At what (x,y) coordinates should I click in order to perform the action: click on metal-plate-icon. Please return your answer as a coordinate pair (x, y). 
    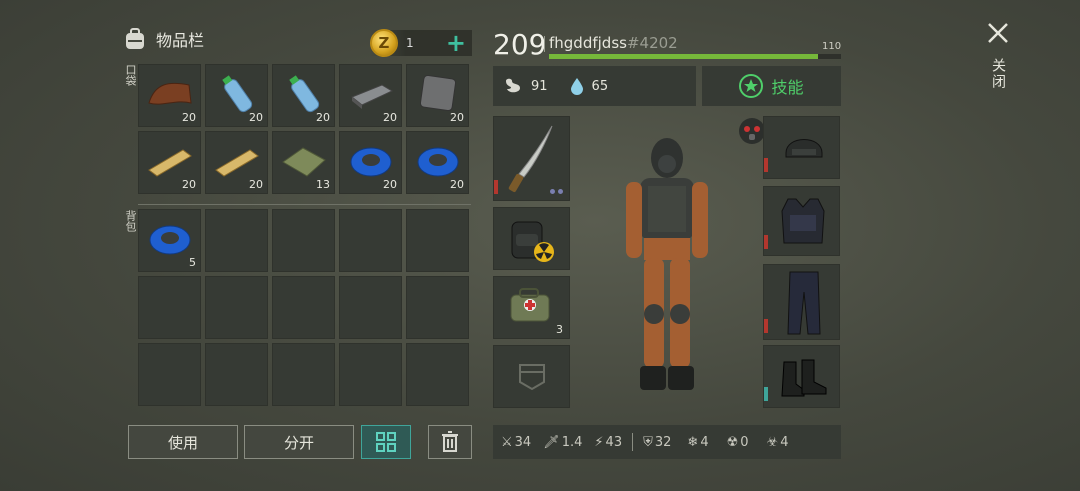
    Looking at the image, I should click on (438, 94).